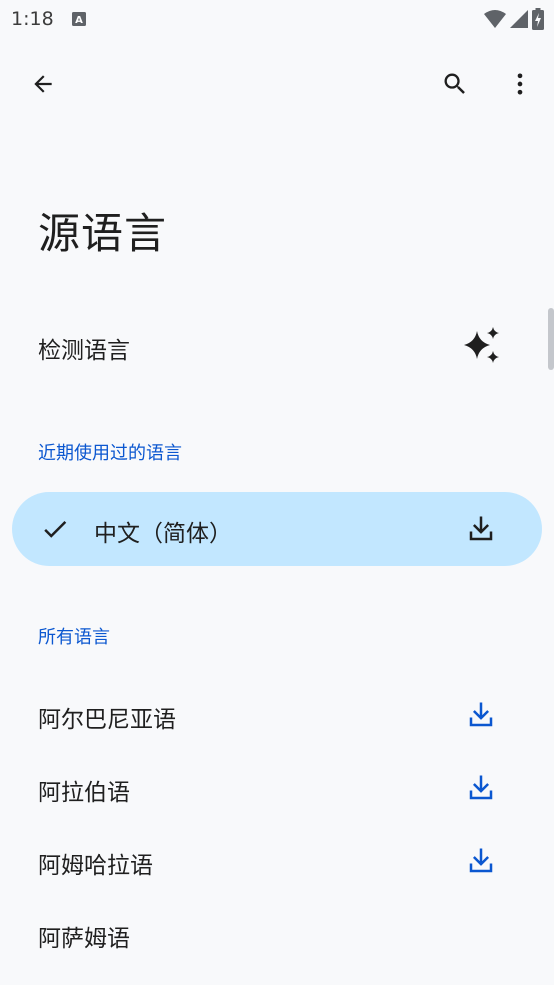  Describe the element at coordinates (74, 637) in the screenshot. I see `all-languages-header: 所有语言` at that location.